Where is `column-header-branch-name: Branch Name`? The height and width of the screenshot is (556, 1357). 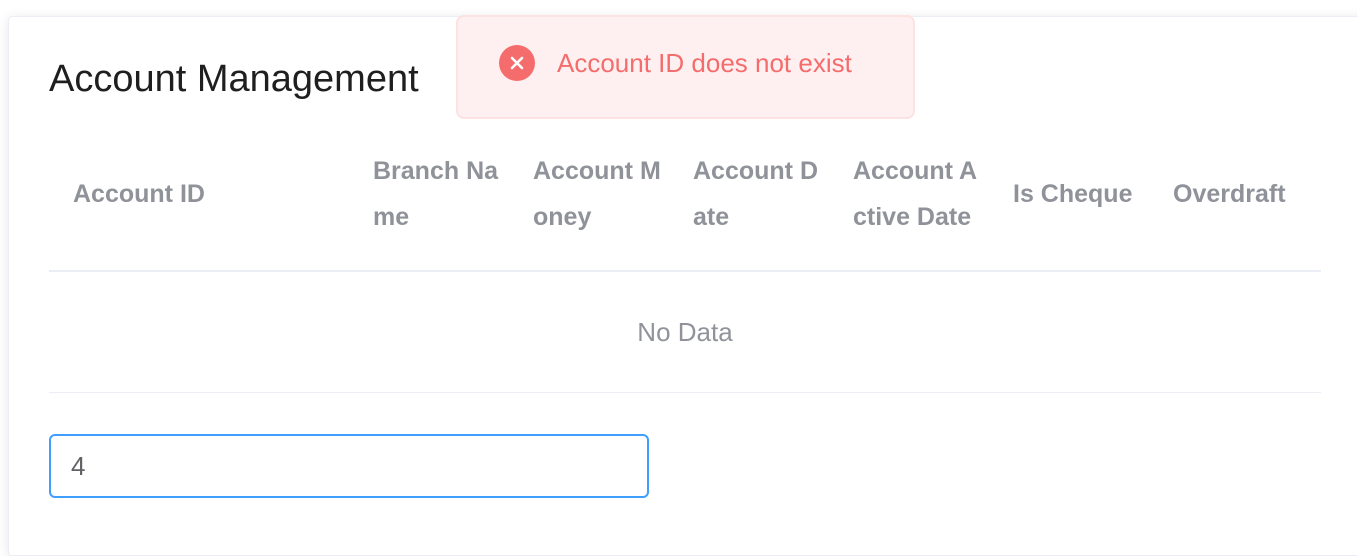 column-header-branch-name: Branch Name is located at coordinates (429, 194).